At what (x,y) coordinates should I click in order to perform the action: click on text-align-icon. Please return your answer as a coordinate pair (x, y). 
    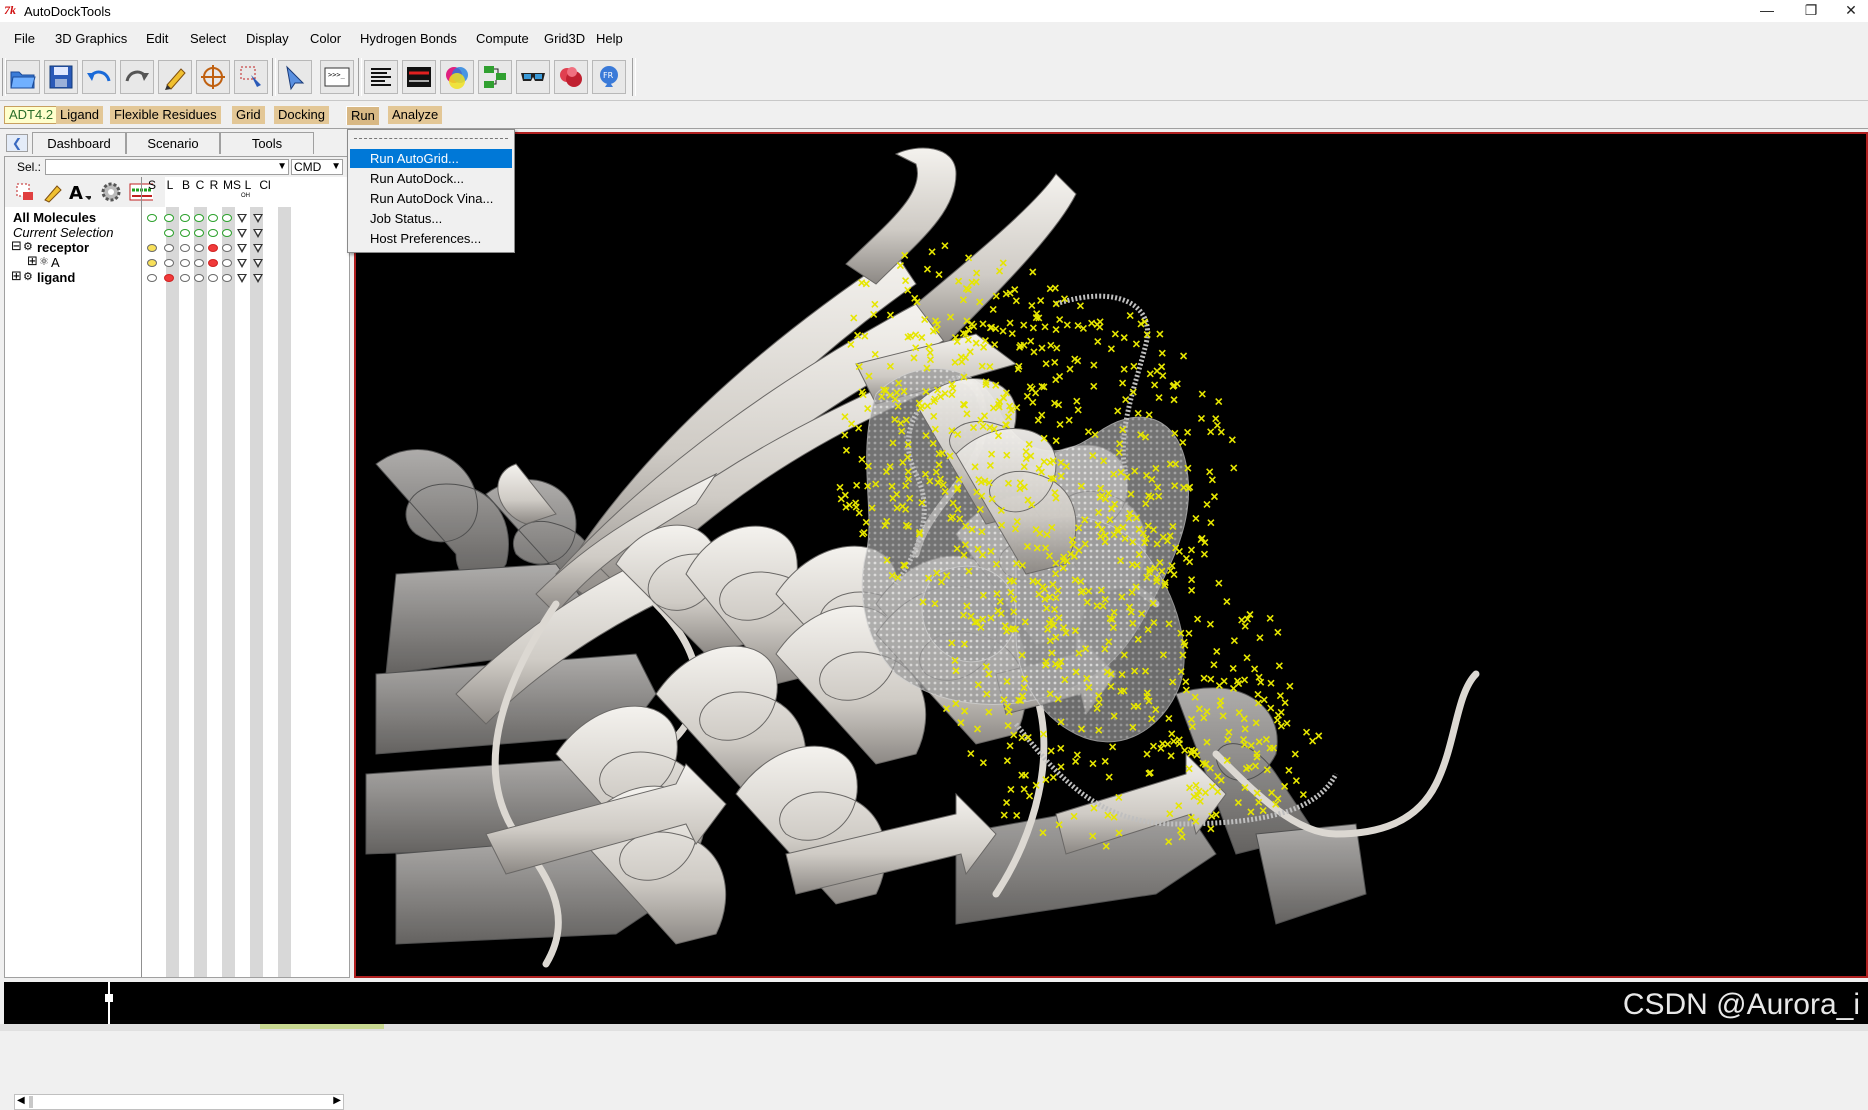
    Looking at the image, I should click on (381, 77).